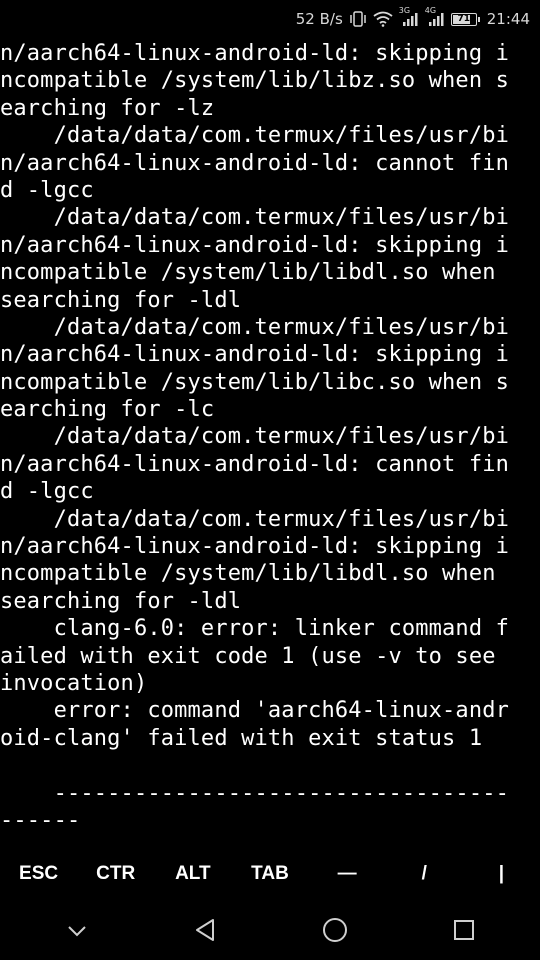 The image size is (540, 960). I want to click on back-button, so click(206, 932).